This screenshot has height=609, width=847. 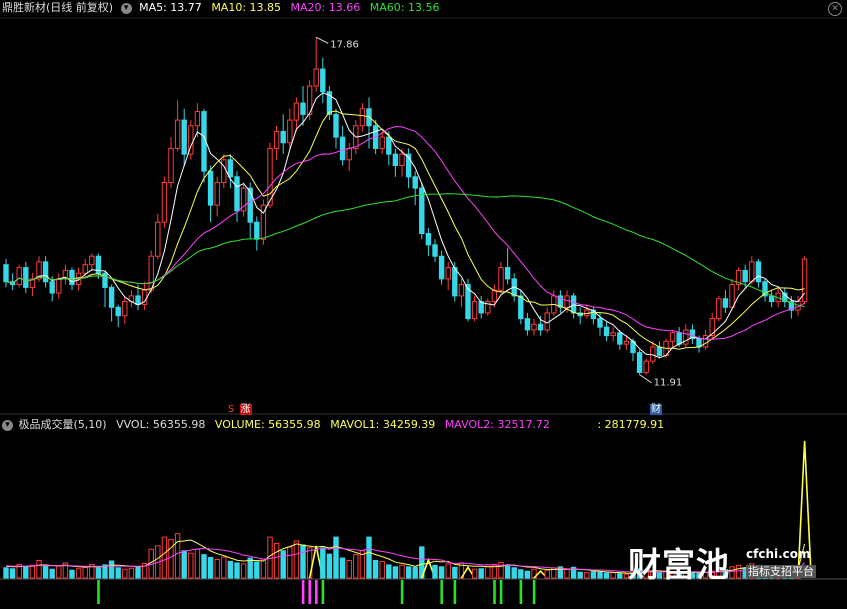 What do you see at coordinates (679, 562) in the screenshot?
I see `watermark-logo: 财富池` at bounding box center [679, 562].